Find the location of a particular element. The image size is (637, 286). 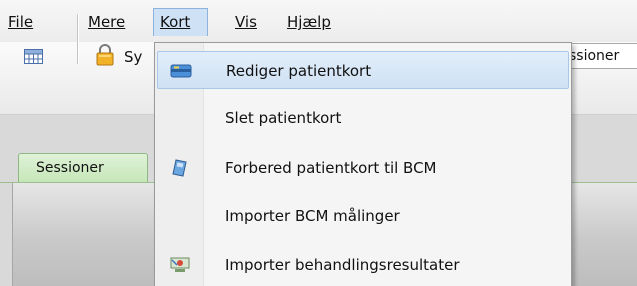

menu-mere-label: Mere is located at coordinates (107, 22).